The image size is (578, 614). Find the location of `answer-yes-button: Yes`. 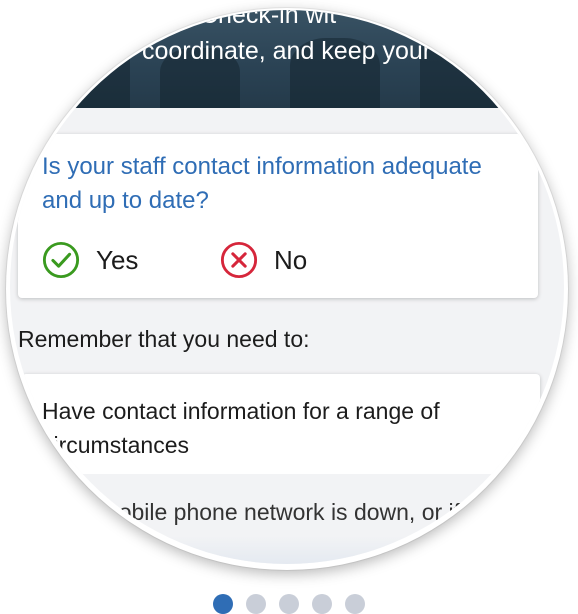

answer-yes-button: Yes is located at coordinates (90, 260).